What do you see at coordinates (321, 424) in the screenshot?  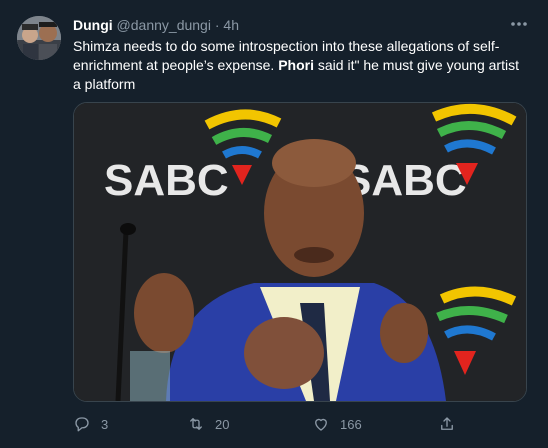 I see `heart-icon` at bounding box center [321, 424].